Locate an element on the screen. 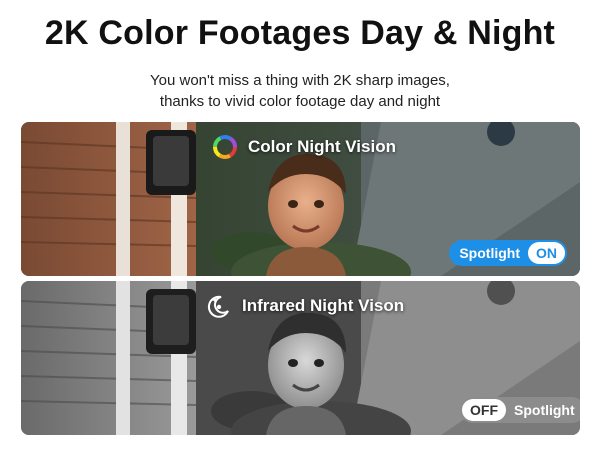 The image size is (600, 450). spotlight-toggle-on: Spotlight ON is located at coordinates (508, 253).